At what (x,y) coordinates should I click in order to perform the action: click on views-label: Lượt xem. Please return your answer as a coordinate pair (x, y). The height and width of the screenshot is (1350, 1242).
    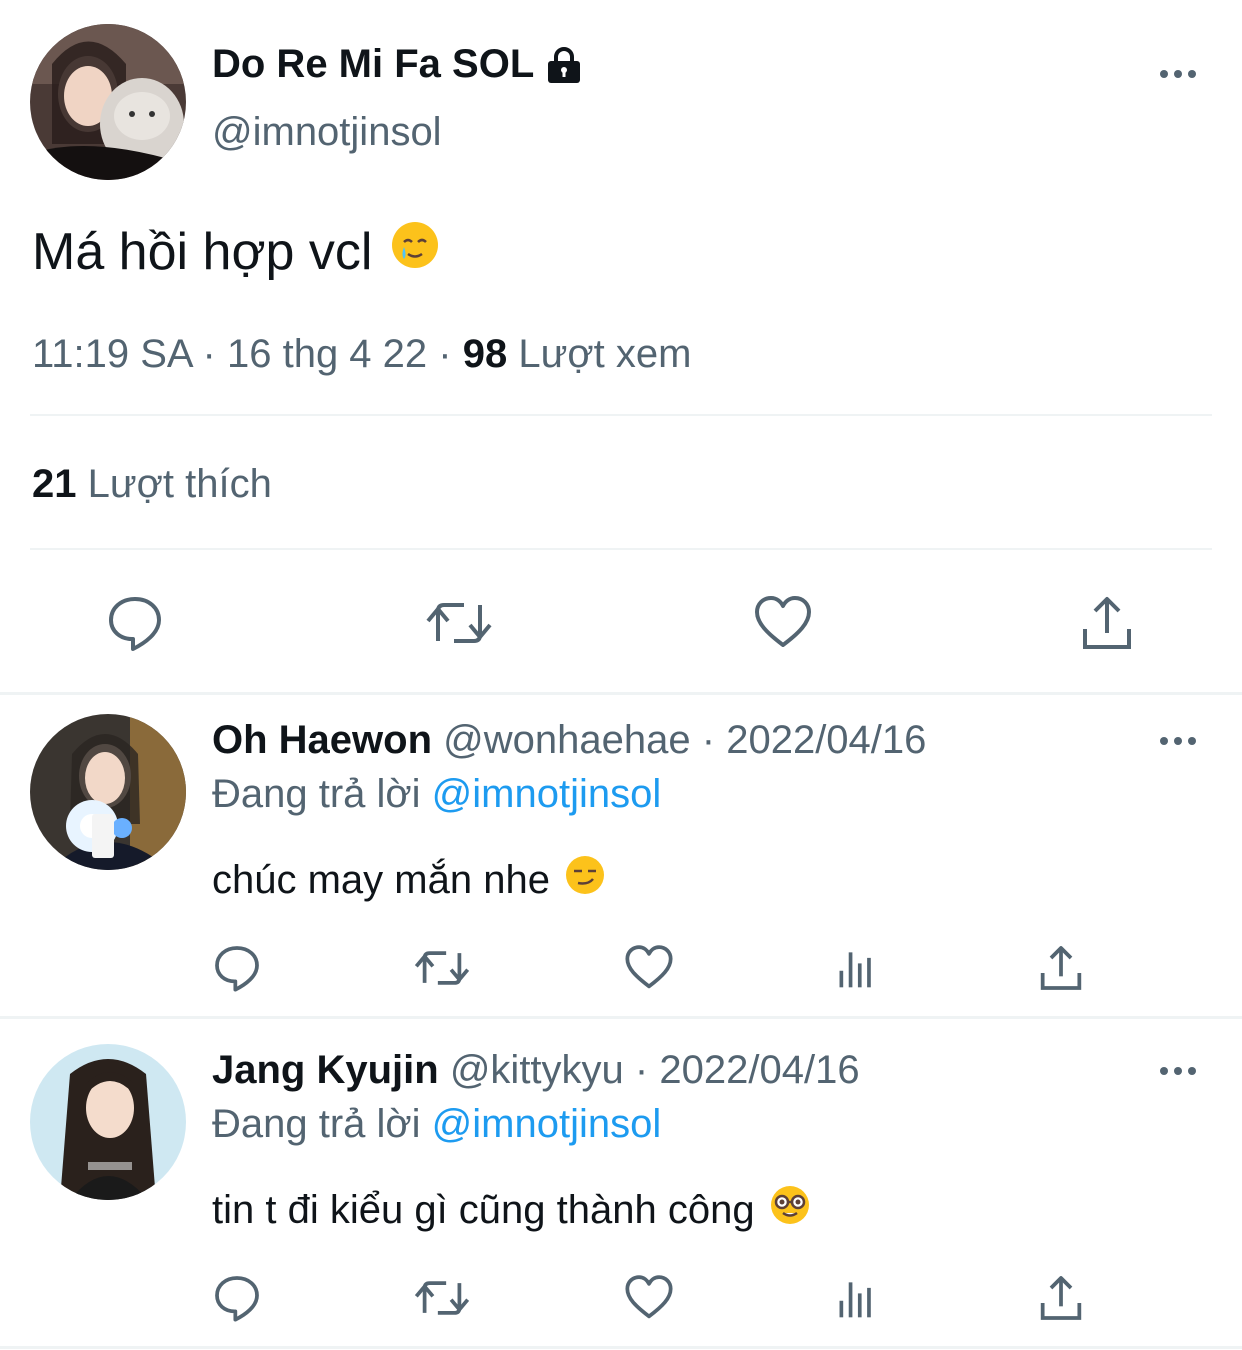
    Looking at the image, I should click on (605, 354).